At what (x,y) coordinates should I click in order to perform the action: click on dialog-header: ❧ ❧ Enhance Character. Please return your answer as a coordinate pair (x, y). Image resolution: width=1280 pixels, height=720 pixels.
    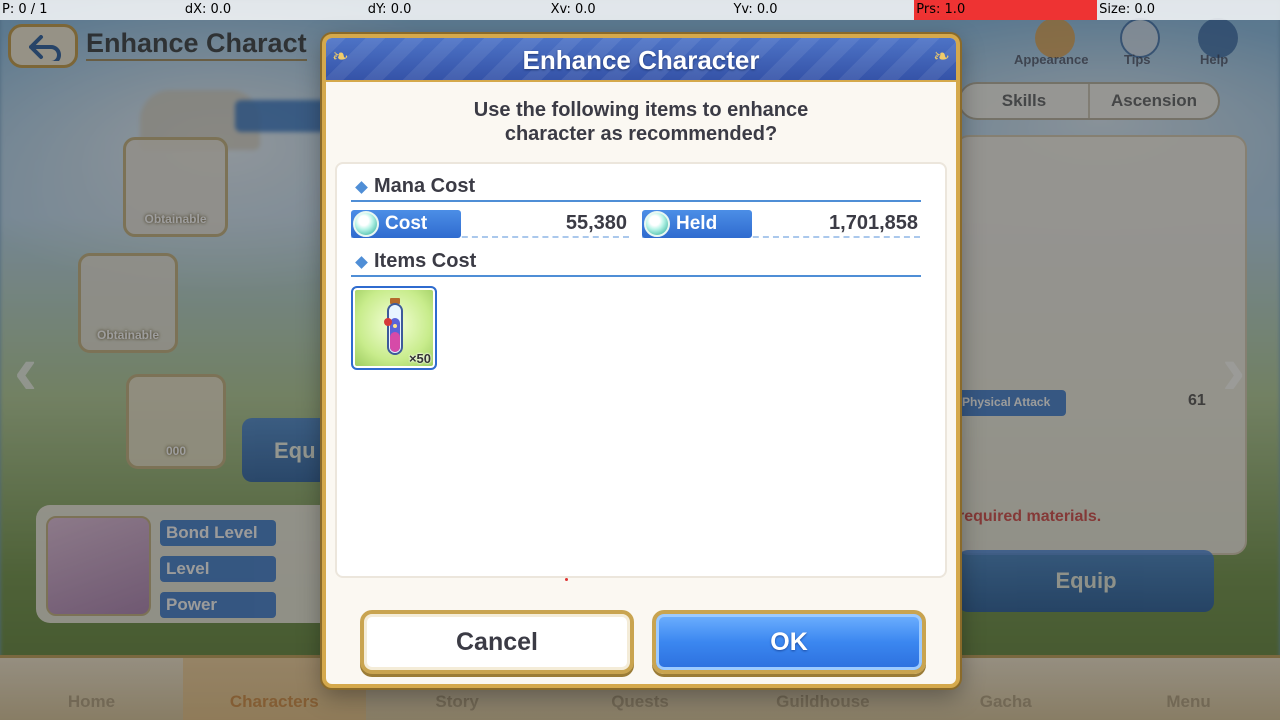
    Looking at the image, I should click on (641, 60).